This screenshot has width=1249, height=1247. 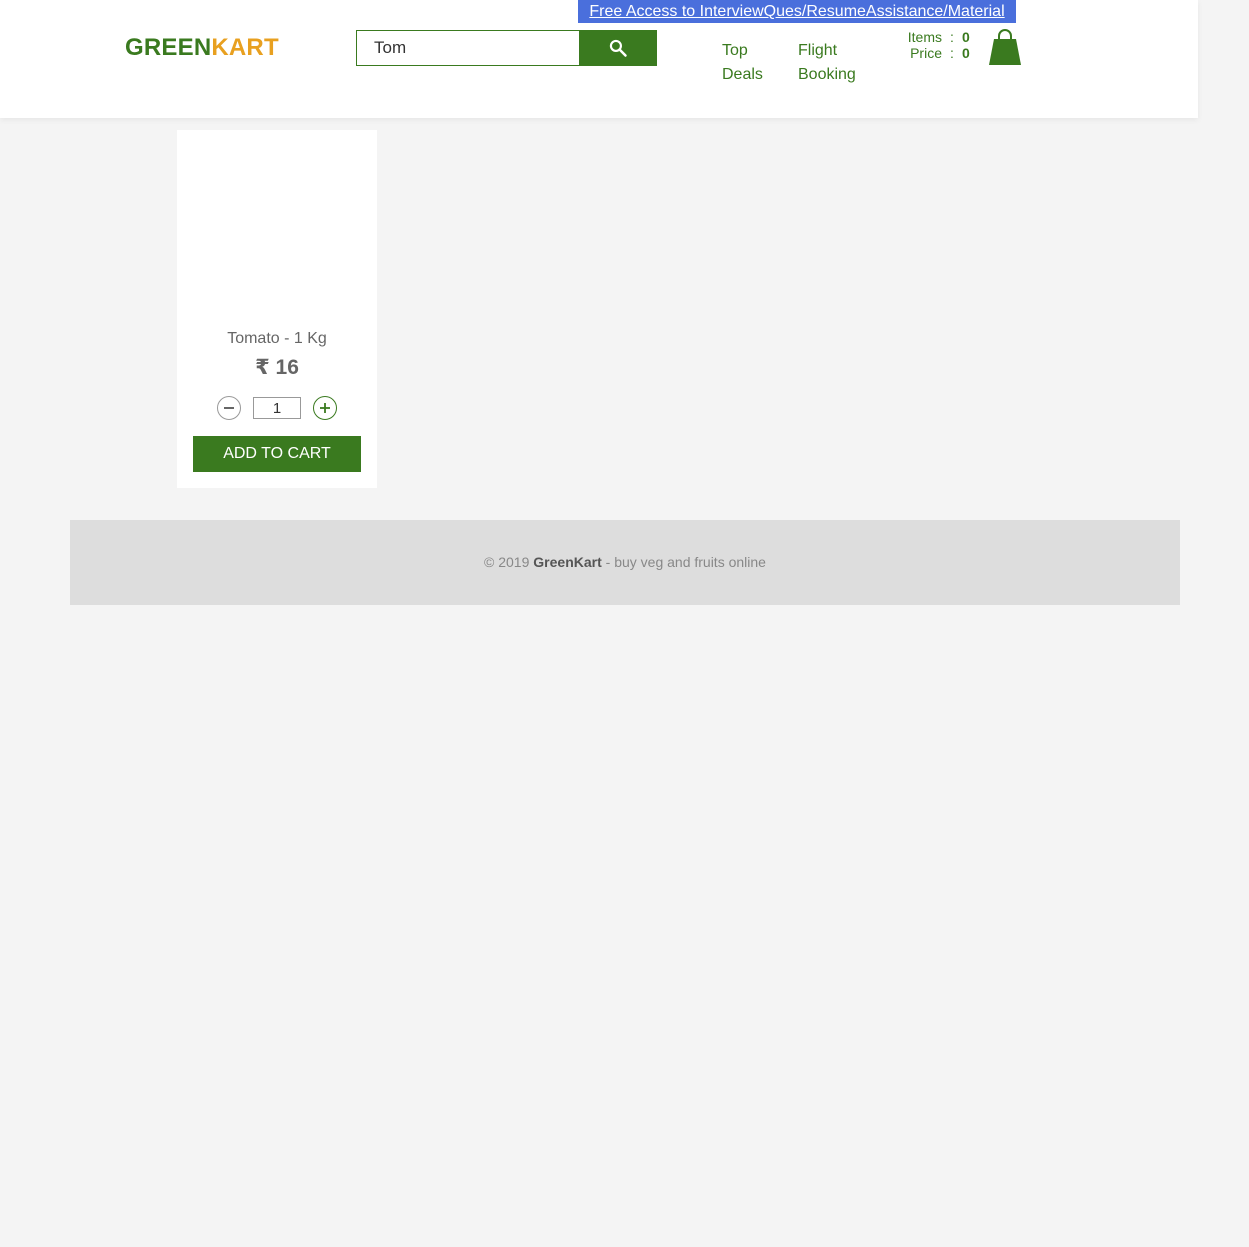 What do you see at coordinates (966, 53) in the screenshot?
I see `price-total: 0` at bounding box center [966, 53].